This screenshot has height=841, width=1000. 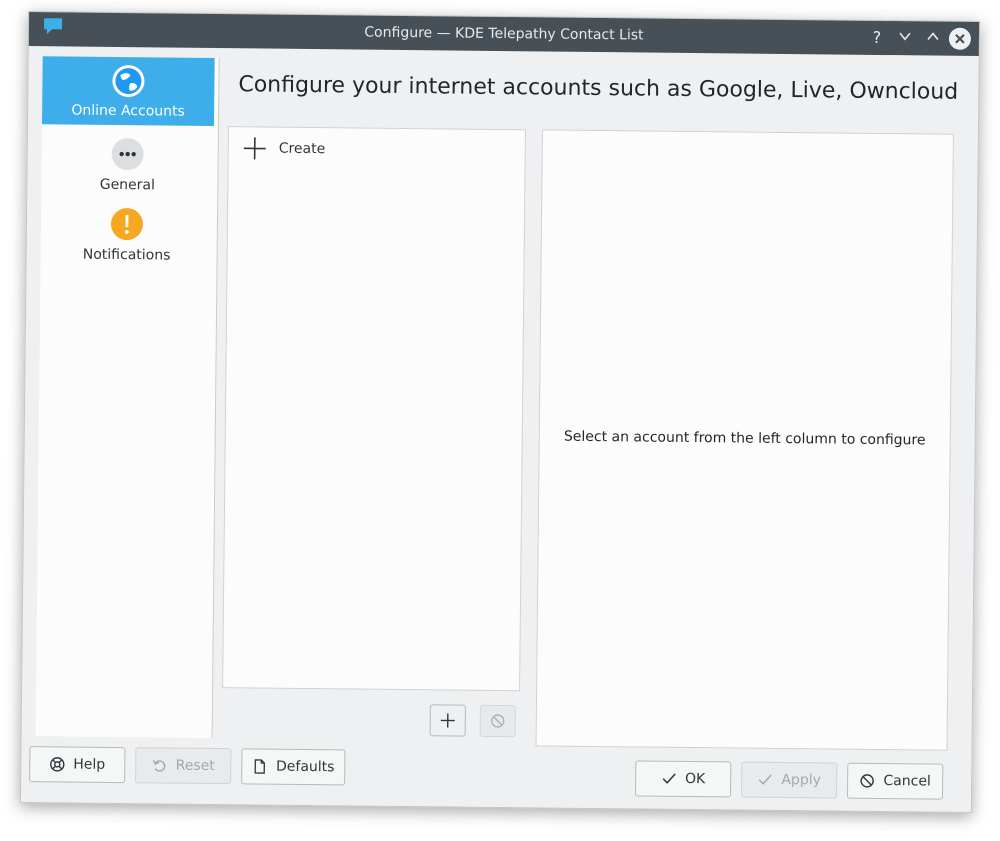 I want to click on sidebar-item-online-accounts: Online Accounts, so click(x=128, y=91).